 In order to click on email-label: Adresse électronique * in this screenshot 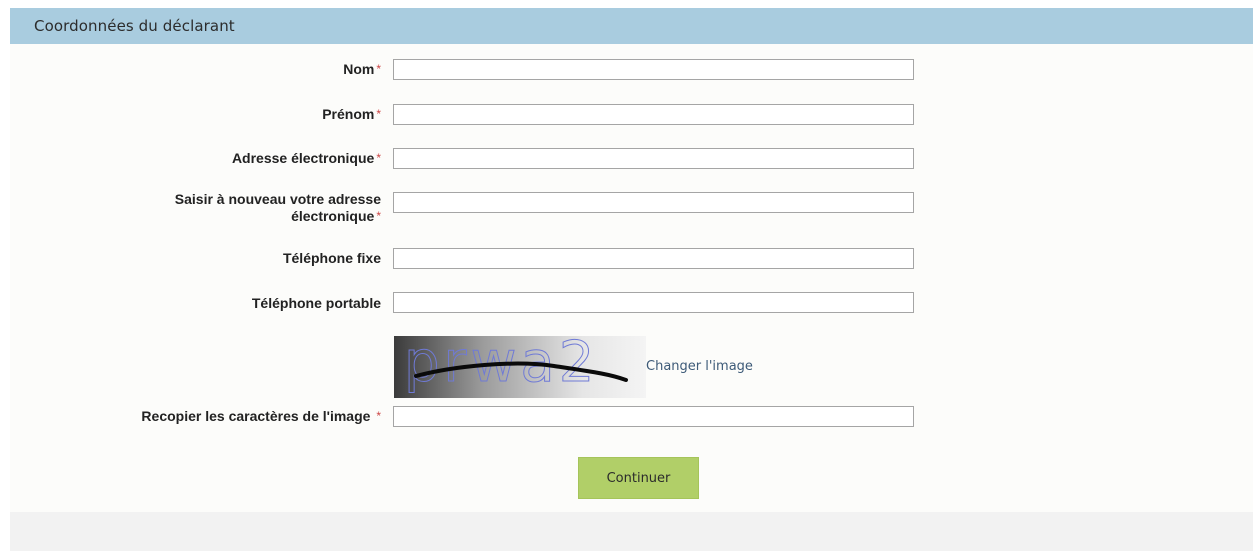, I will do `click(221, 158)`.